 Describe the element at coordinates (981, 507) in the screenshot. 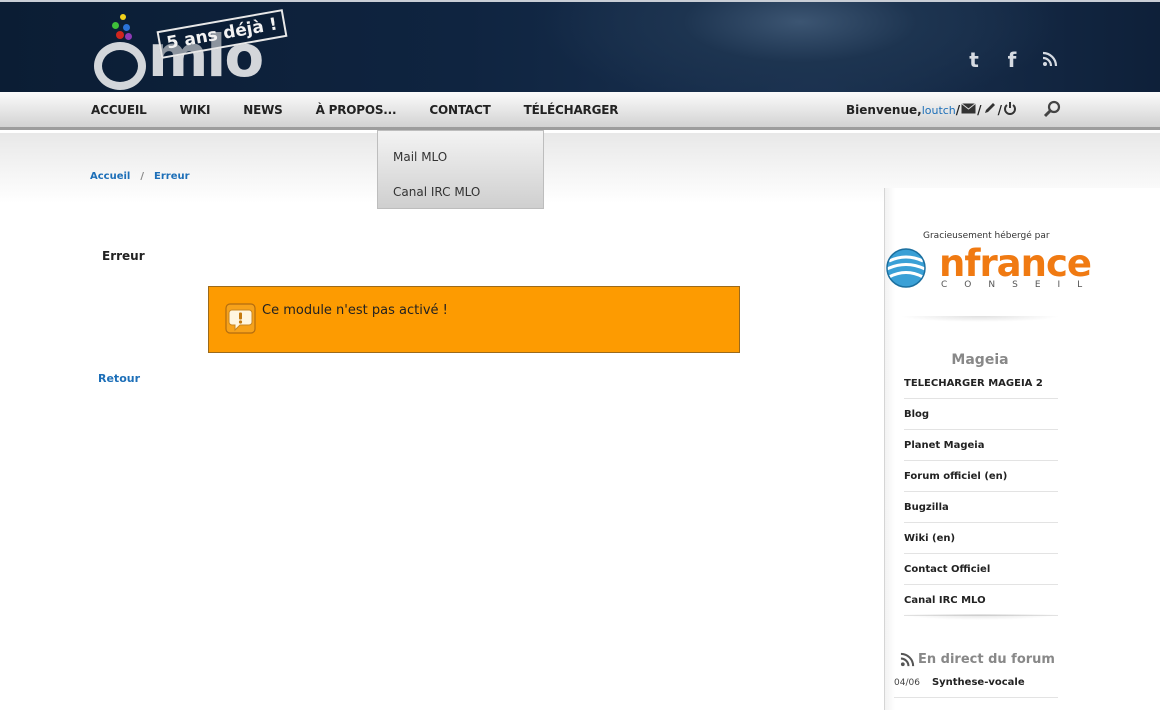

I see `link-bugzilla: Bugzilla` at that location.